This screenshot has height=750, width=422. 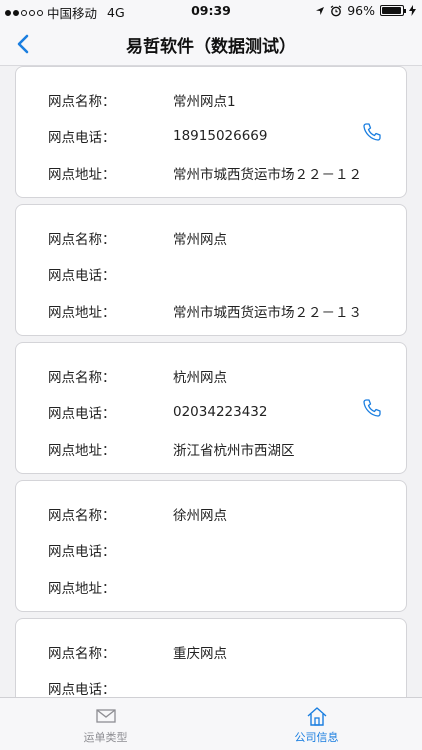 I want to click on envelope-icon, so click(x=106, y=716).